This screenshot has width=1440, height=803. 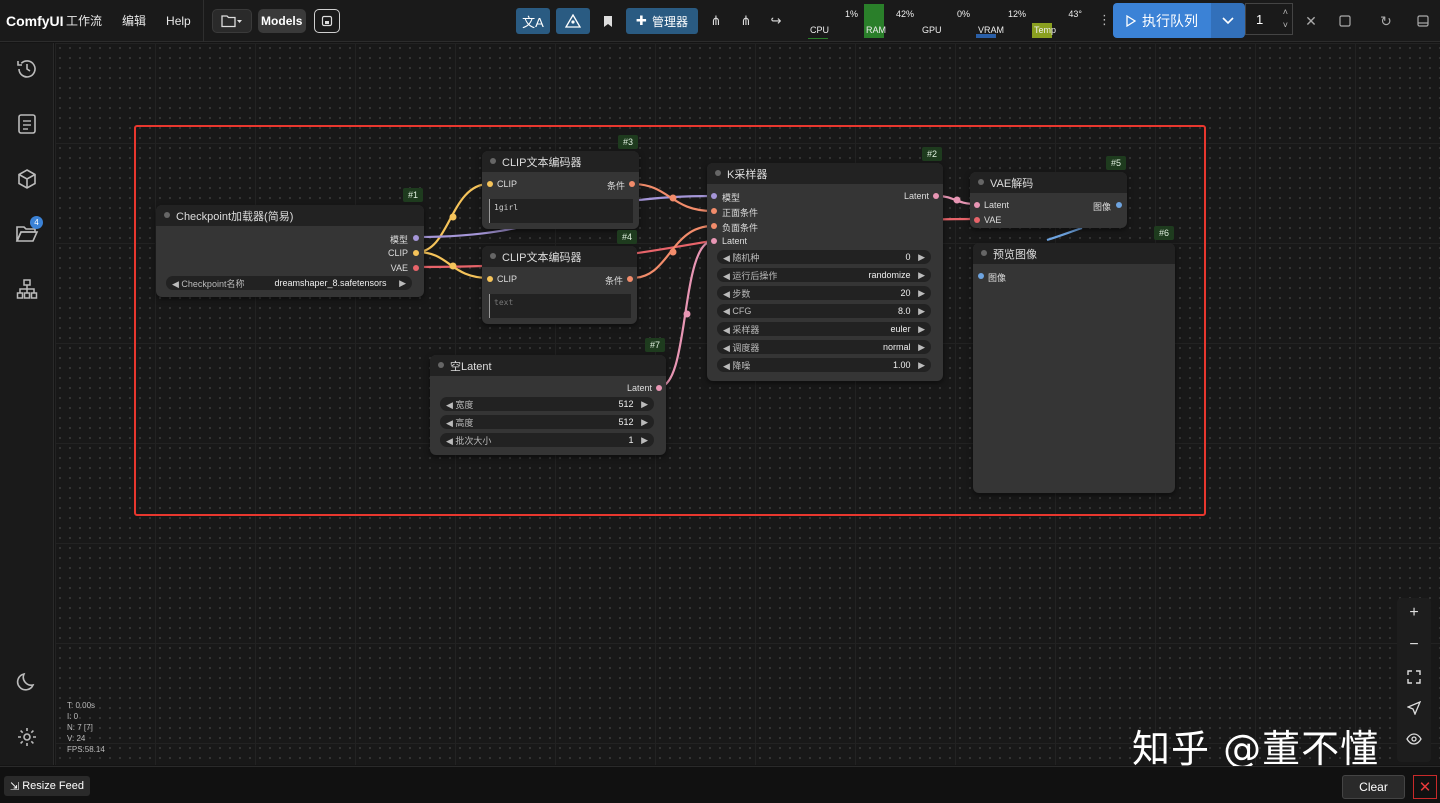 I want to click on save-icon, so click(x=326, y=20).